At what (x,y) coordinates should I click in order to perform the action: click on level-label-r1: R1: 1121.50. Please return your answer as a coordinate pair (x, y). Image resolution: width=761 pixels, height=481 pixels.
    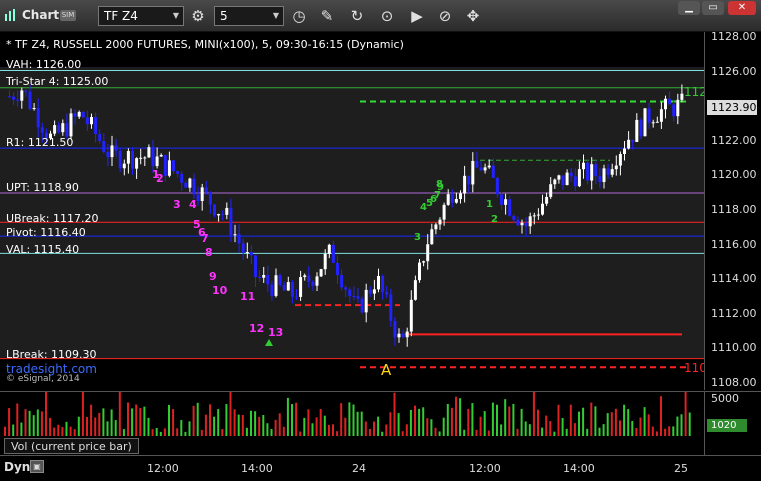
    Looking at the image, I should click on (40, 142).